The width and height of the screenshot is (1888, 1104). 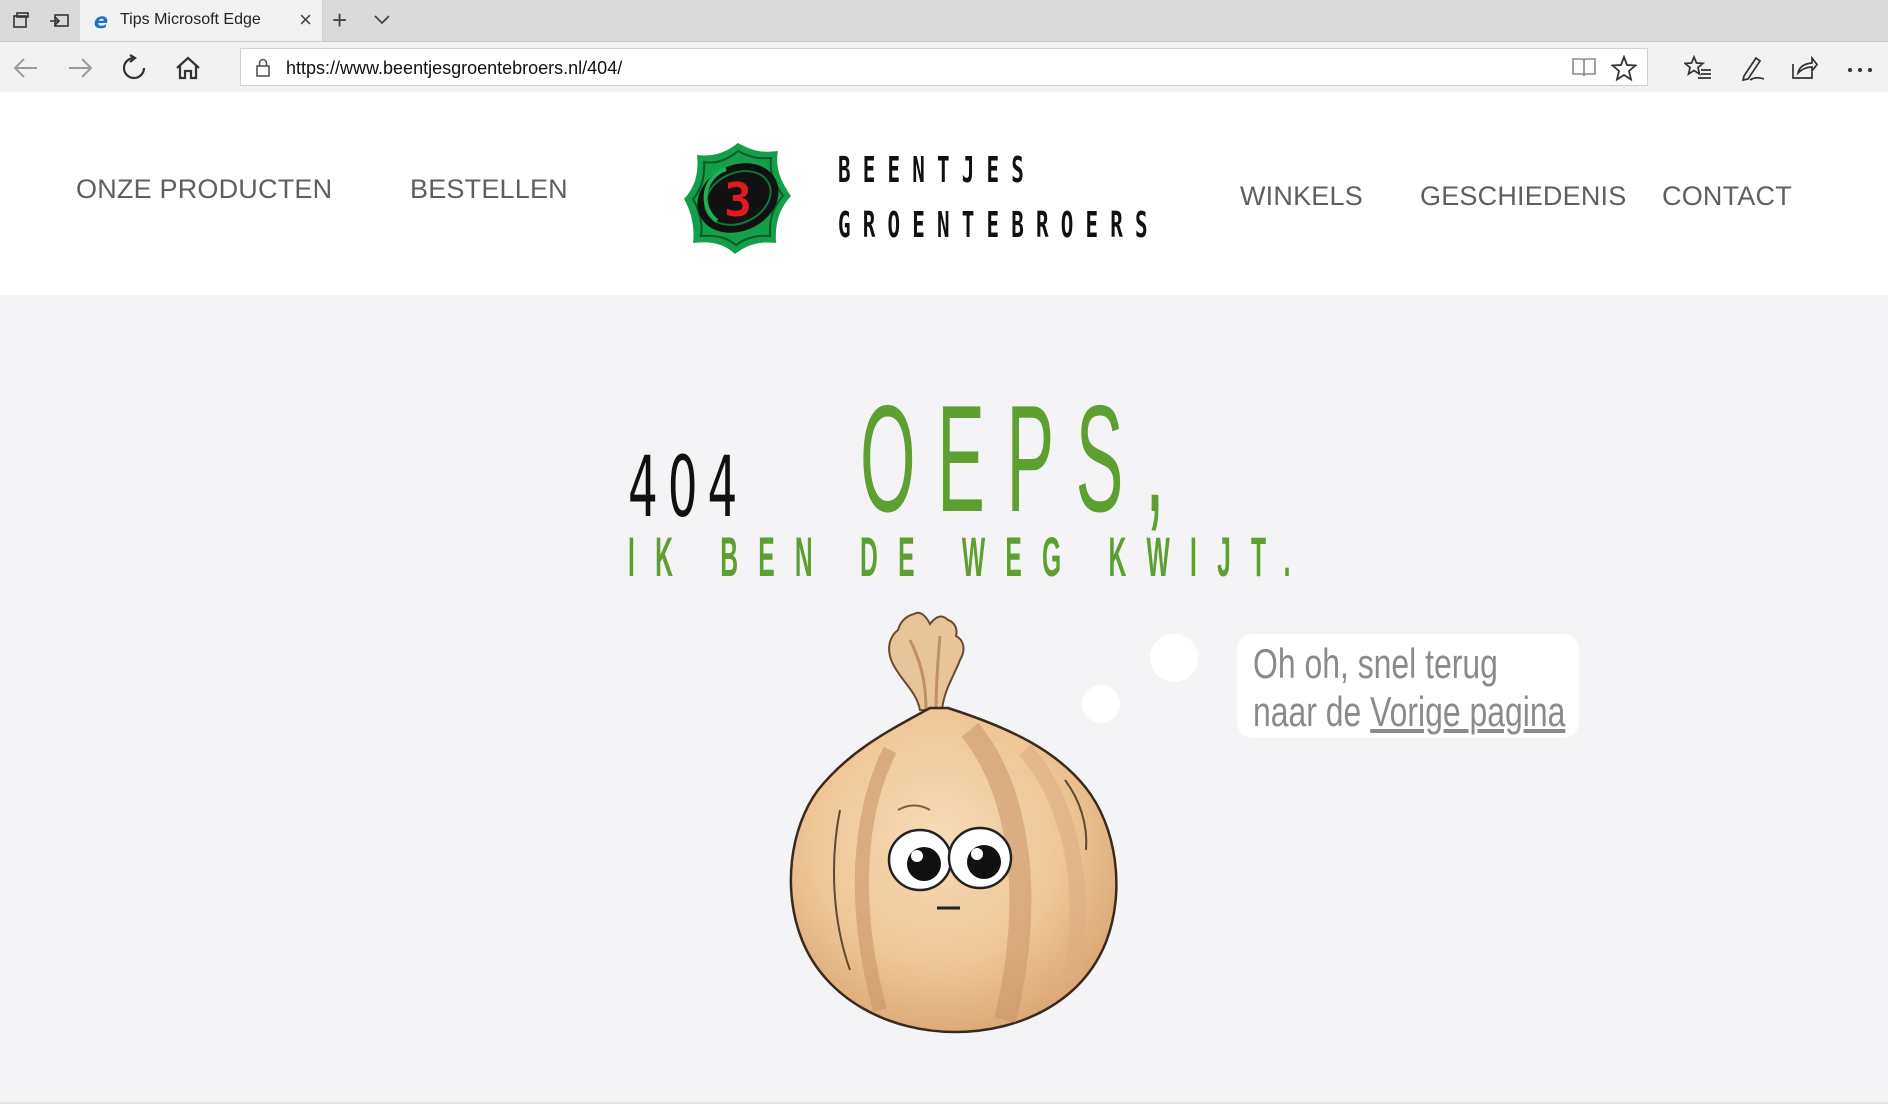 What do you see at coordinates (1375, 663) in the screenshot?
I see `bubble-text-line-1: Oh oh, snel terug` at bounding box center [1375, 663].